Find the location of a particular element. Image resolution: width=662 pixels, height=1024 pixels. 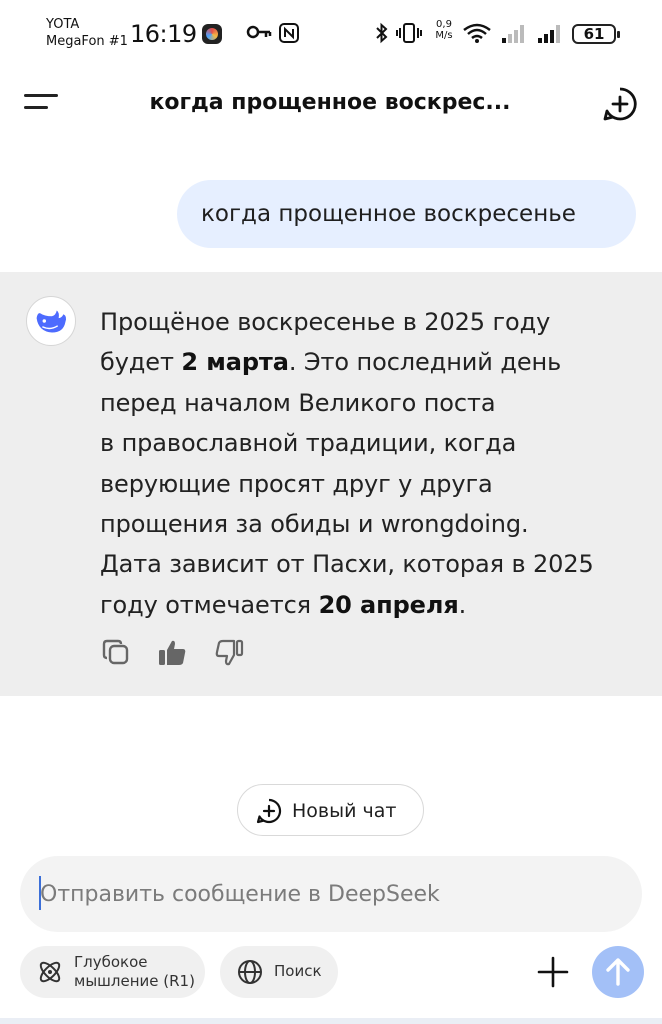

answer-text: прощения за обиды и wrongdoing. is located at coordinates (314, 524).